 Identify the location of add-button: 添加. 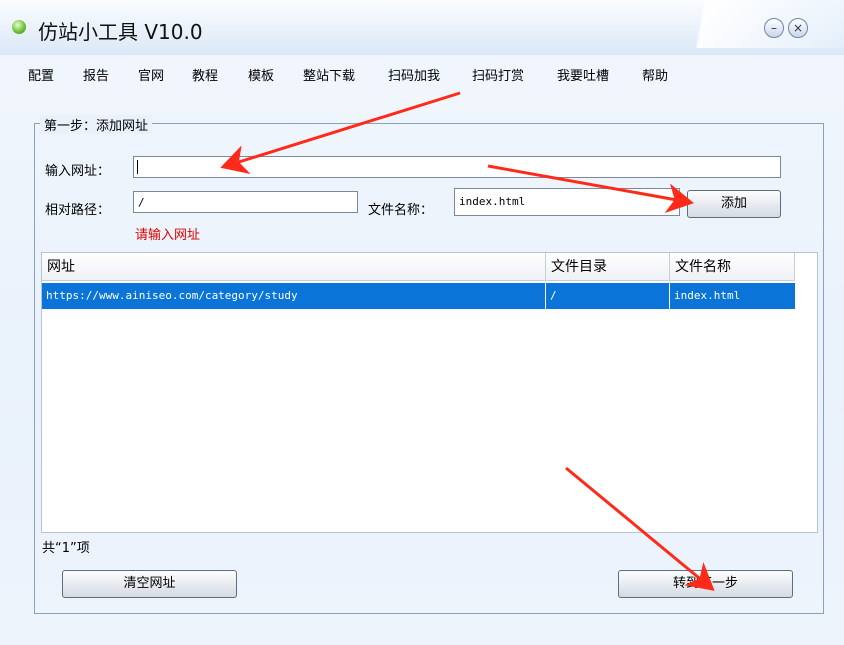
(734, 204).